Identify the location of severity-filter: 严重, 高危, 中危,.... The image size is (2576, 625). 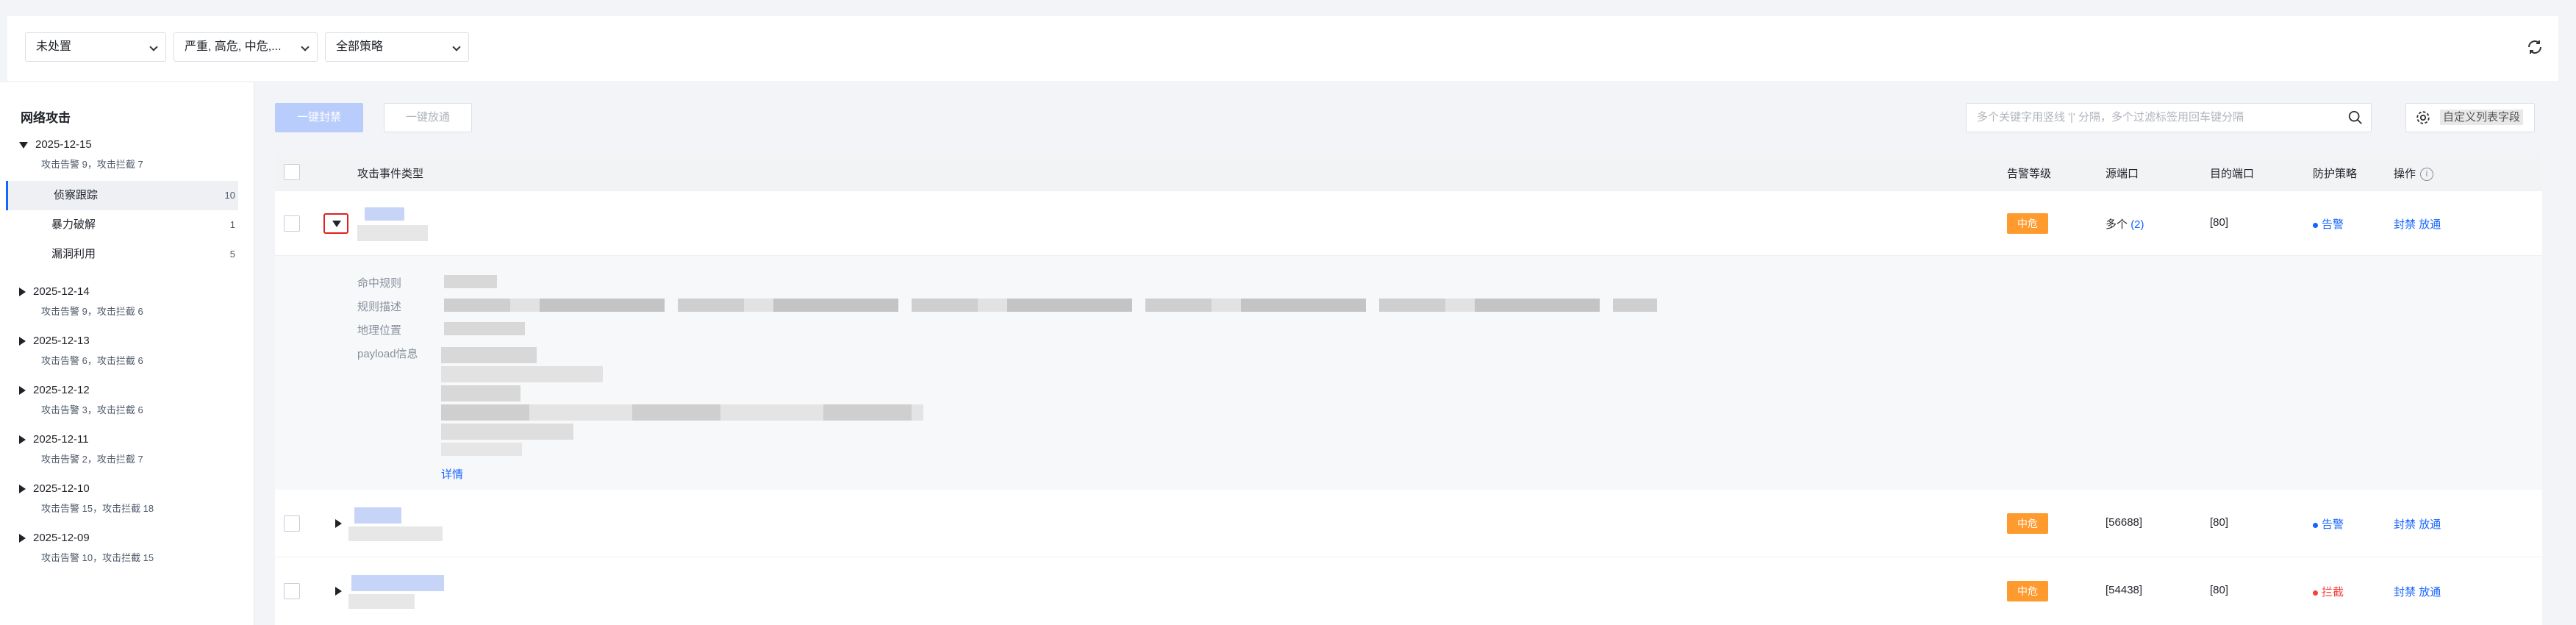
(245, 47).